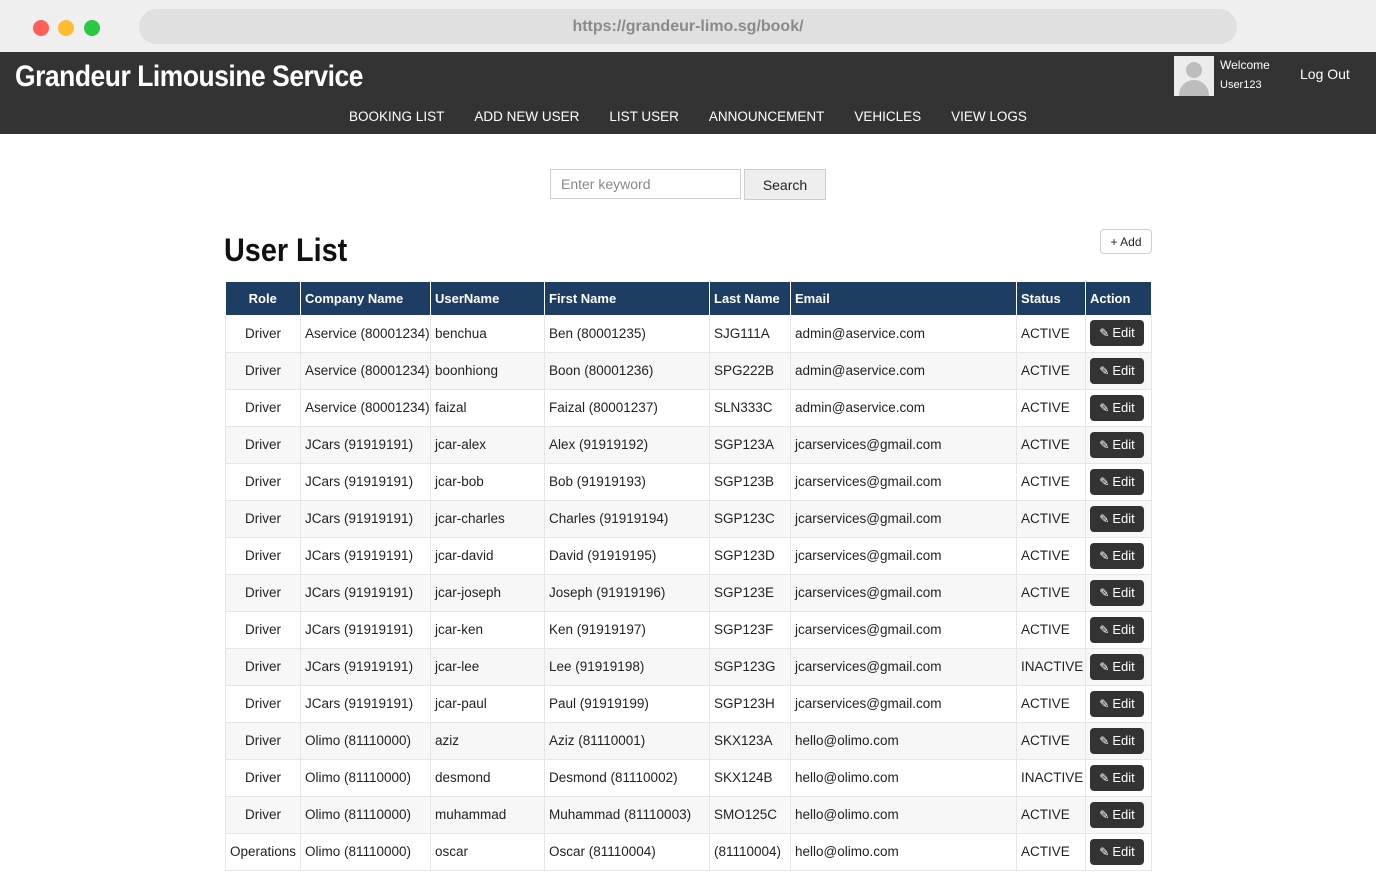 The width and height of the screenshot is (1376, 875). Describe the element at coordinates (41, 28) in the screenshot. I see `close-window-button` at that location.